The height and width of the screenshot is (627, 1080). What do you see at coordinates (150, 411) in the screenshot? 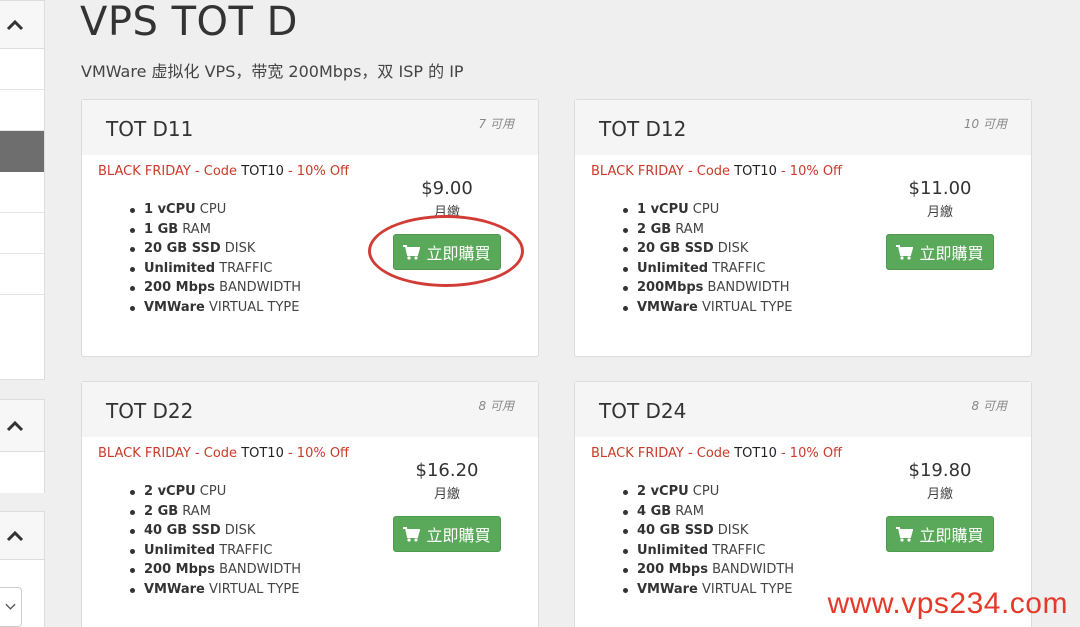
I see `product-name: TOT D22` at bounding box center [150, 411].